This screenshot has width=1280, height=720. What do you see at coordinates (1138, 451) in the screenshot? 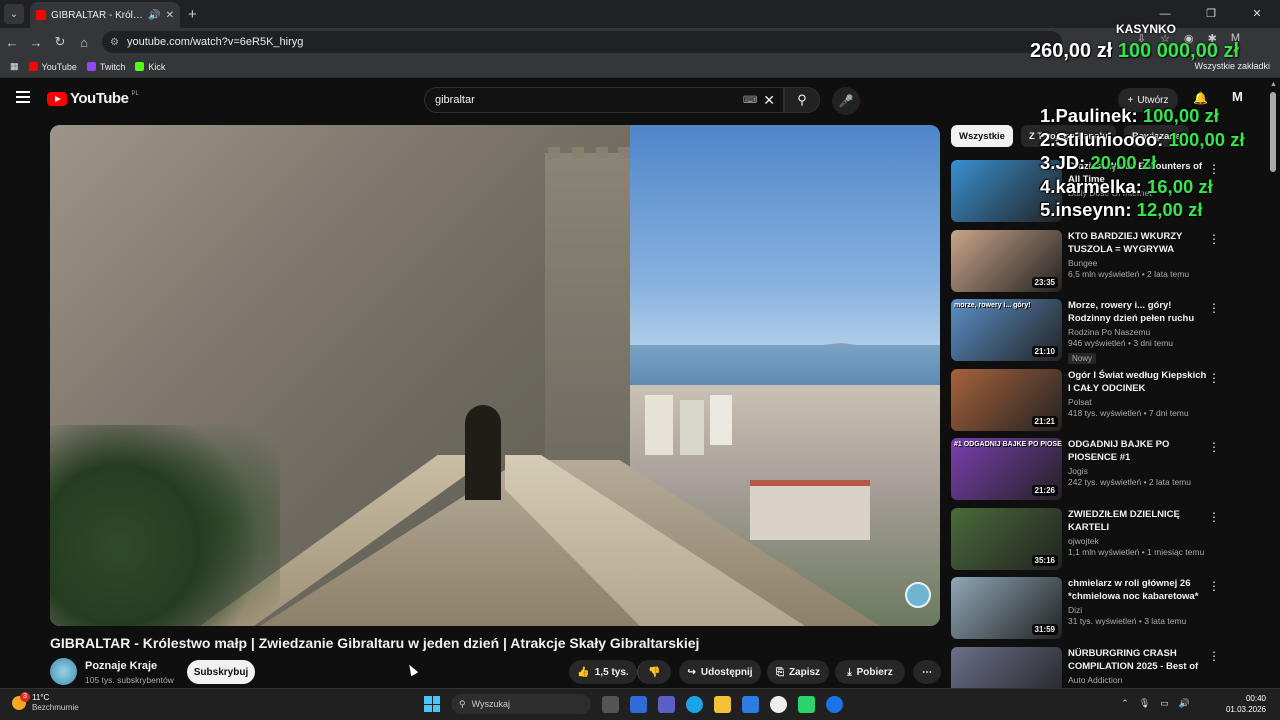
I see `video-title: ODGADNIJ BAJKE PO PIOSENCE #1` at bounding box center [1138, 451].